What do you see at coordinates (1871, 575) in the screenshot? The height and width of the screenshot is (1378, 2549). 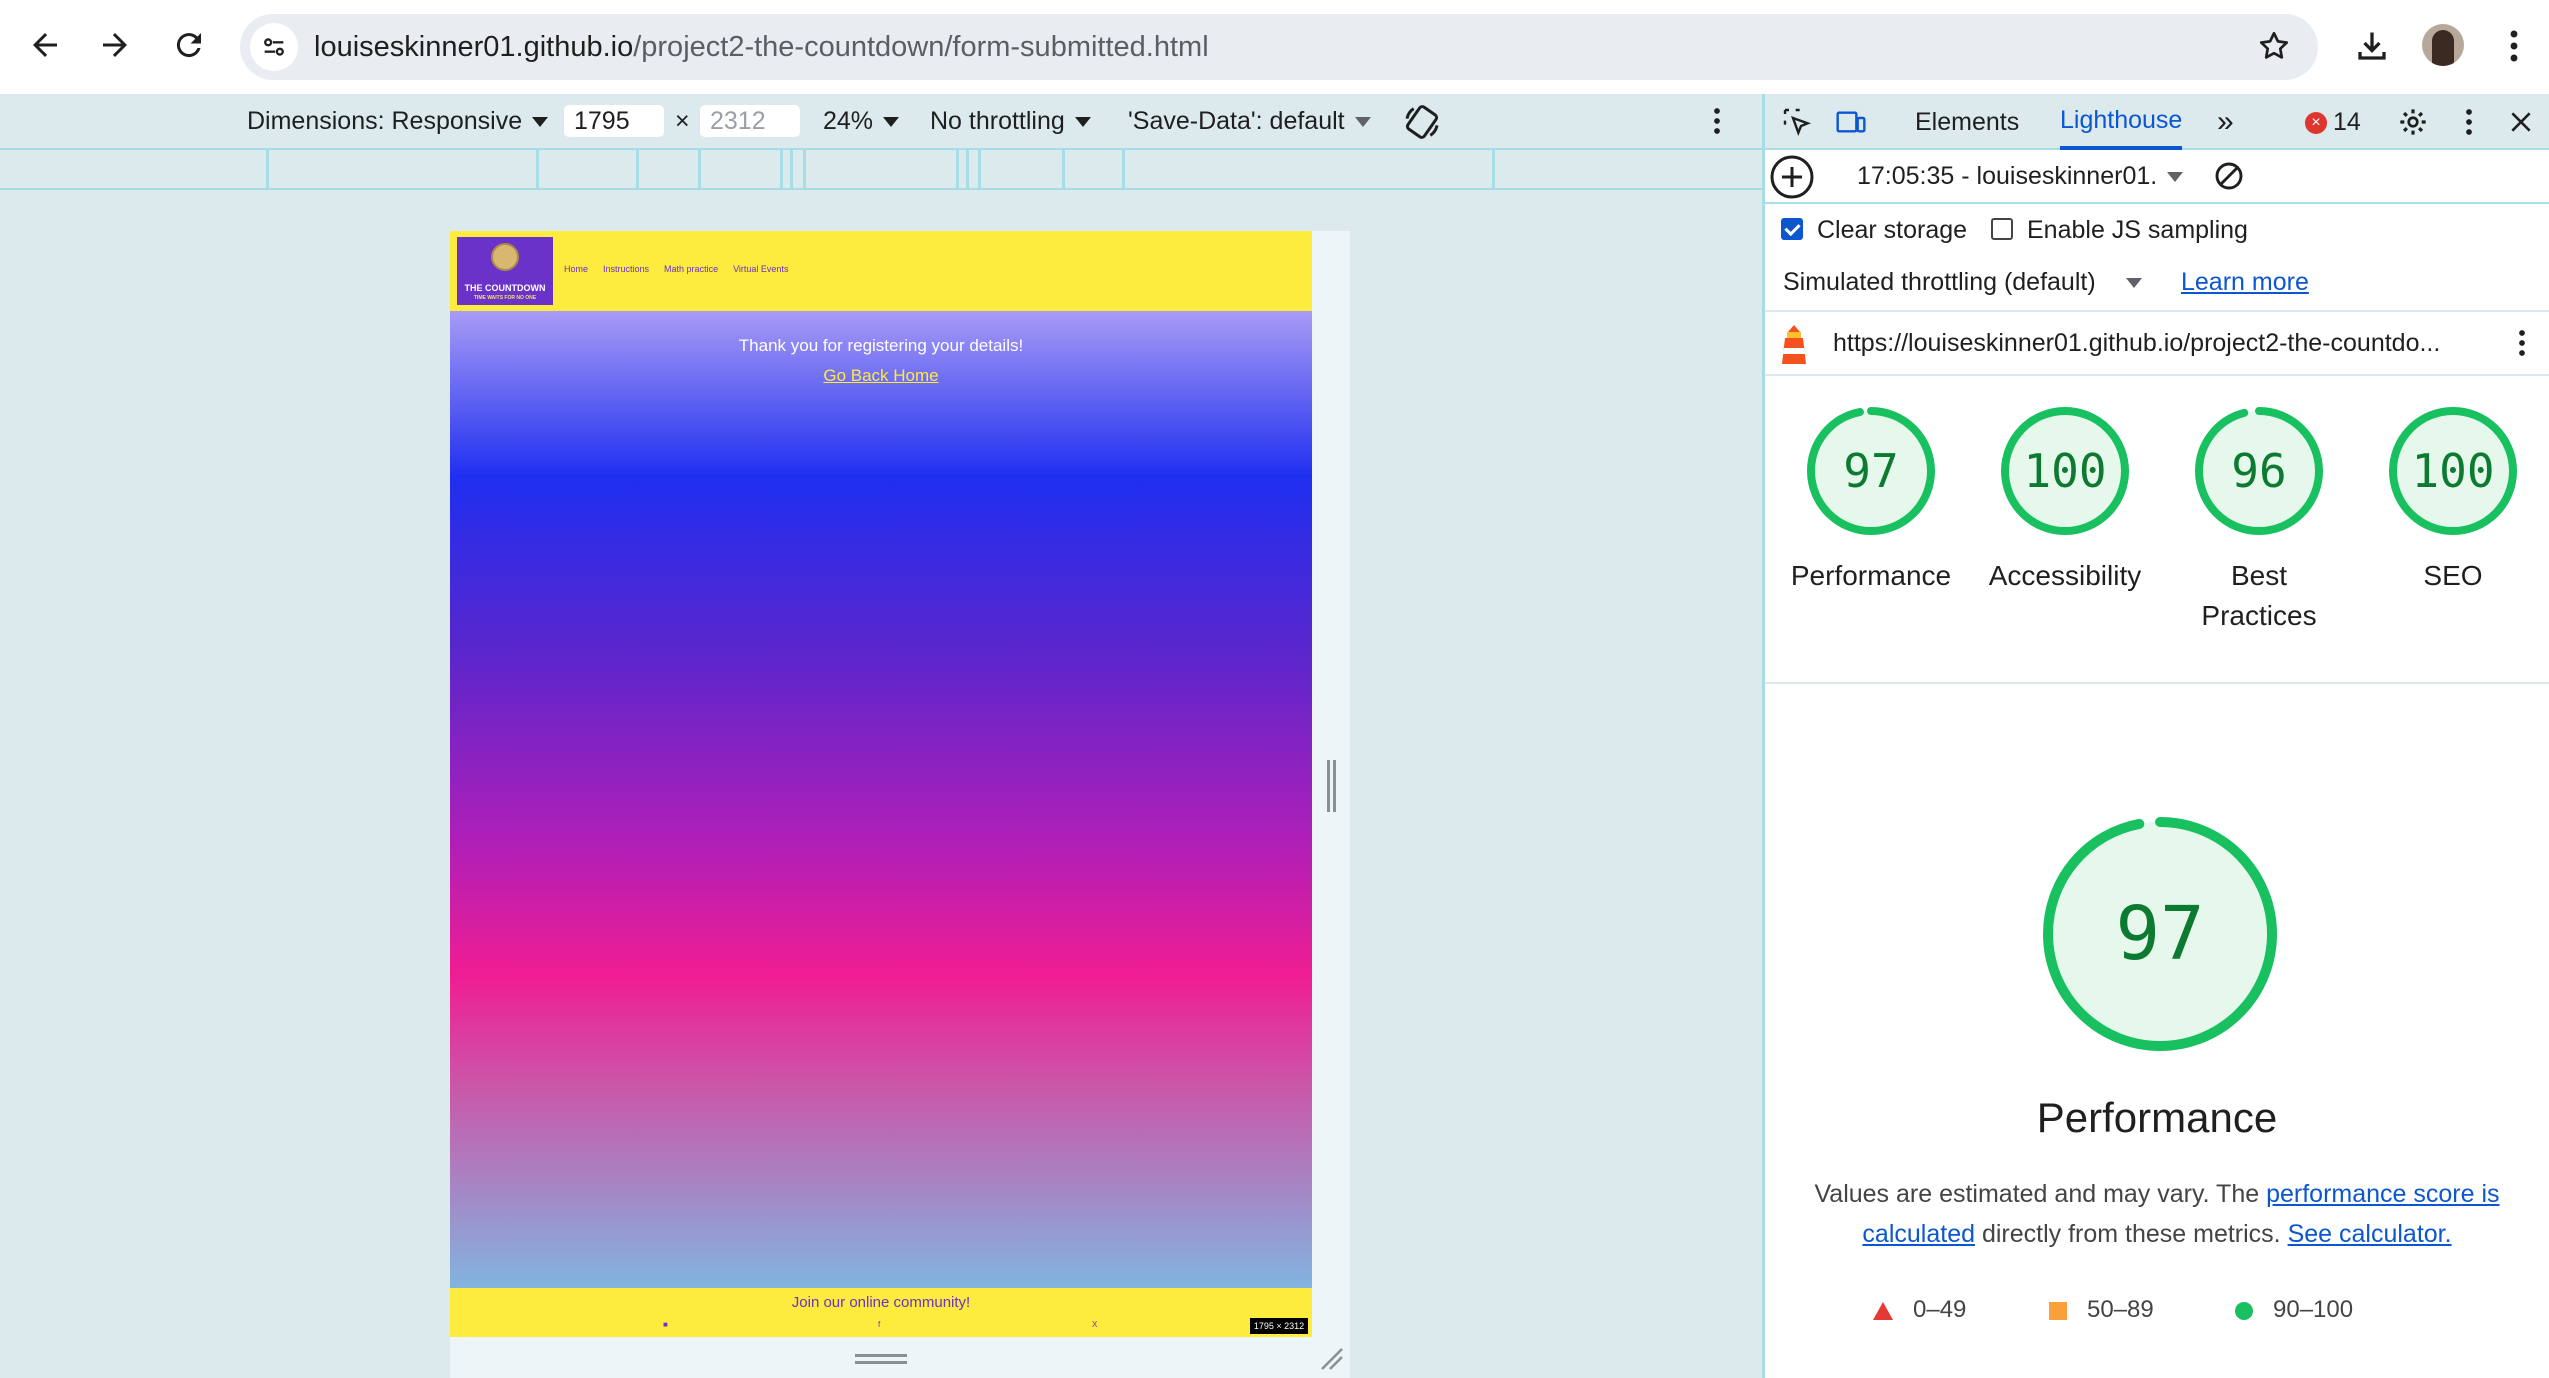 I see `score-label: Performance` at bounding box center [1871, 575].